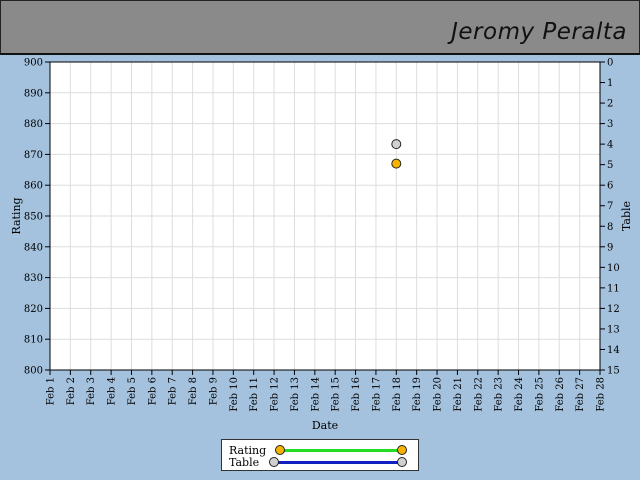 The width and height of the screenshot is (640, 480). I want to click on legend-line-table, so click(338, 462).